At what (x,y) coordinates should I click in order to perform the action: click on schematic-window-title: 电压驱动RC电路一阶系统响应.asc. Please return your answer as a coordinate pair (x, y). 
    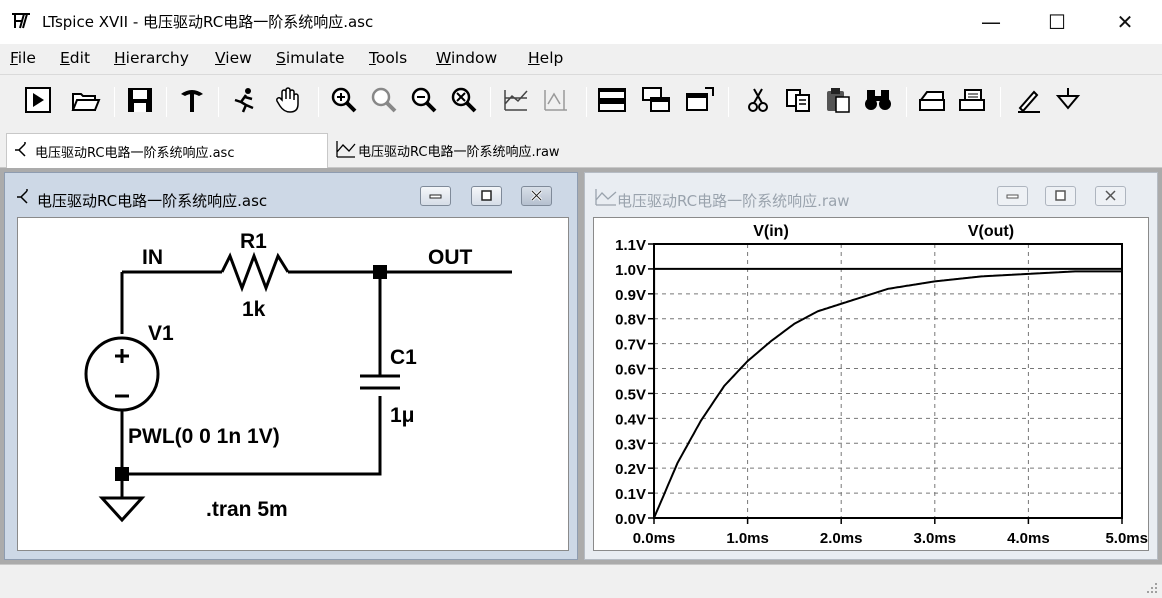
    Looking at the image, I should click on (152, 201).